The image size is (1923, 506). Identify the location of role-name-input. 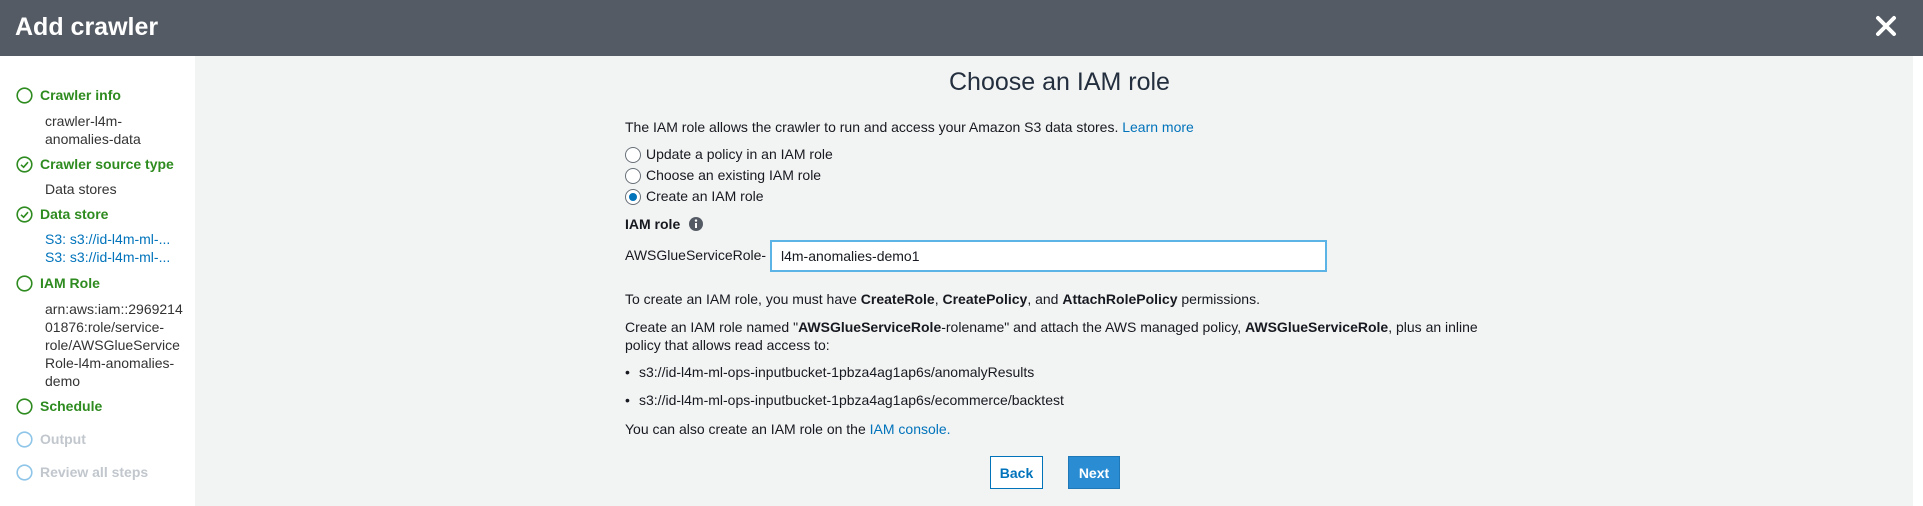
(1048, 256).